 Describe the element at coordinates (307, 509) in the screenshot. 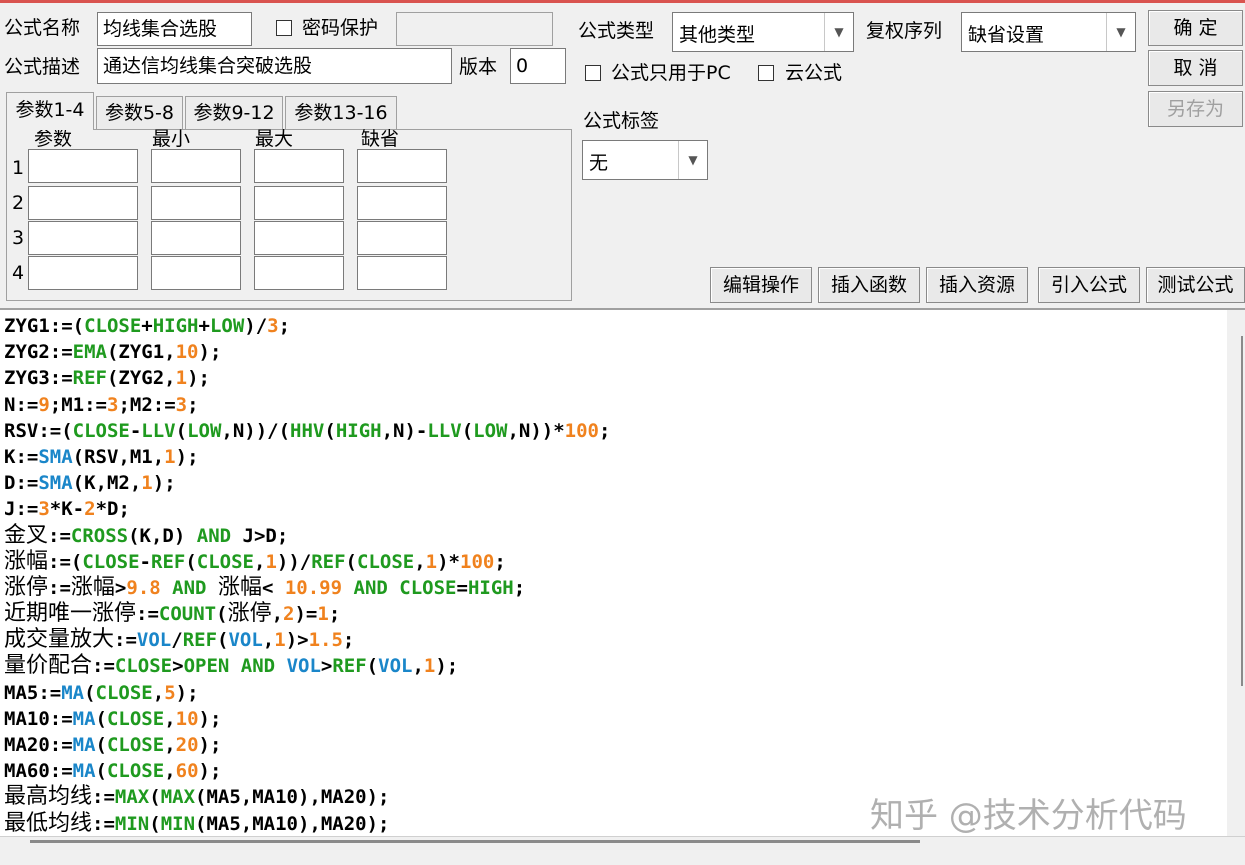

I see `code-line: J:=3*K-2*D;` at that location.